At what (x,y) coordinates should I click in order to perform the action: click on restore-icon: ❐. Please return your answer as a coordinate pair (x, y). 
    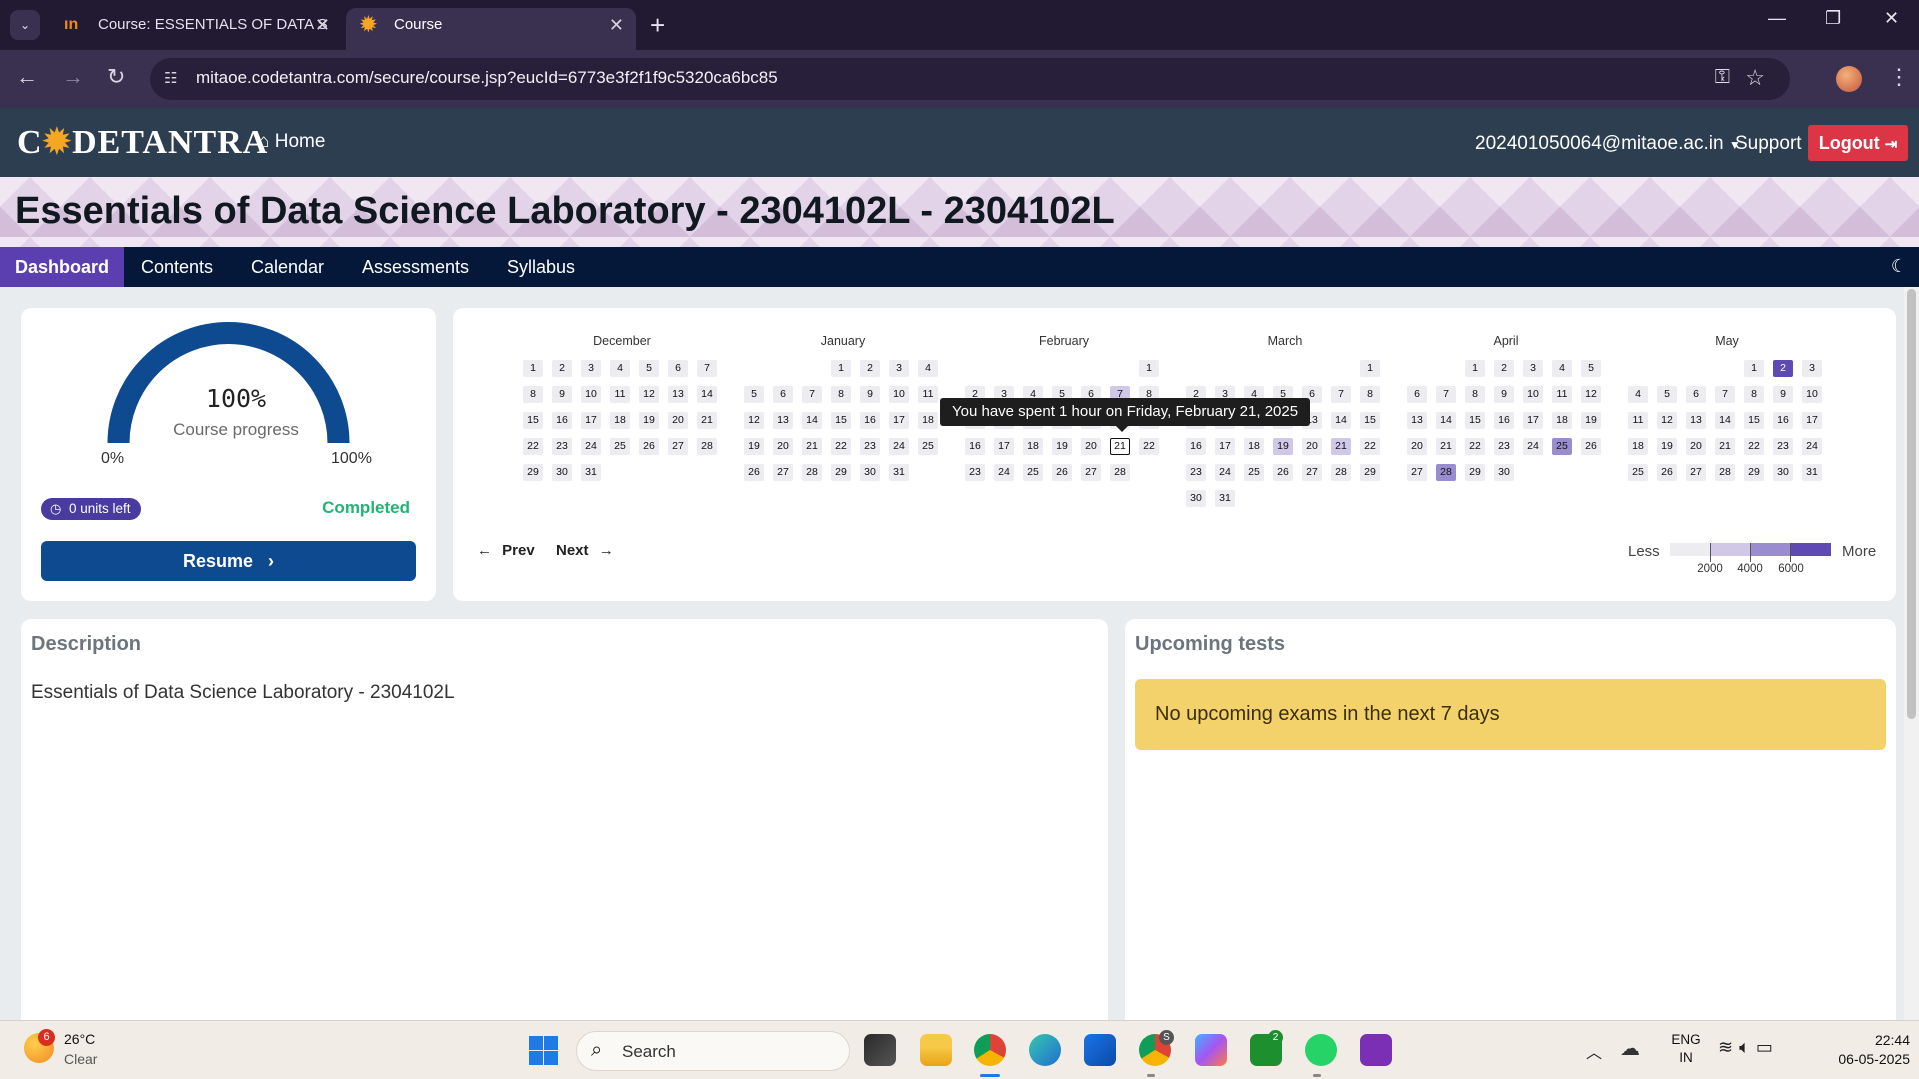
    Looking at the image, I should click on (1833, 18).